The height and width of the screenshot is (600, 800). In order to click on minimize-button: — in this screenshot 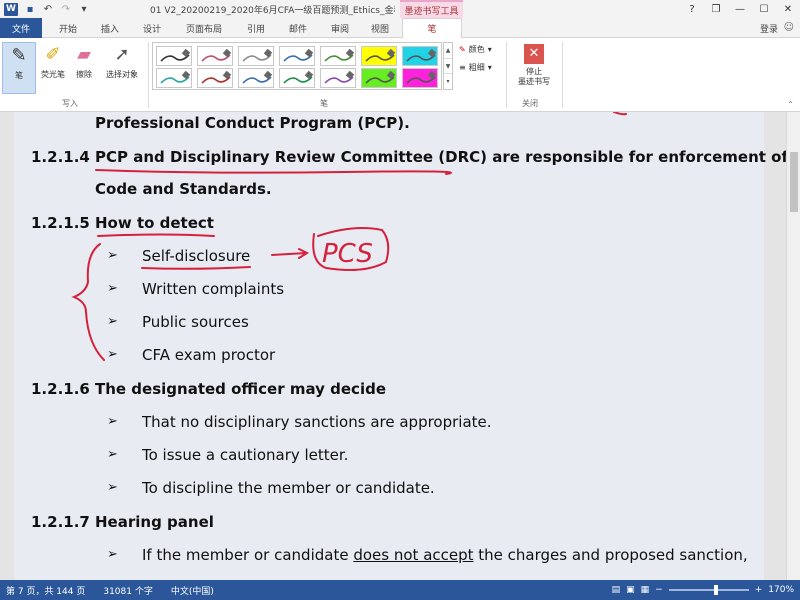, I will do `click(740, 9)`.